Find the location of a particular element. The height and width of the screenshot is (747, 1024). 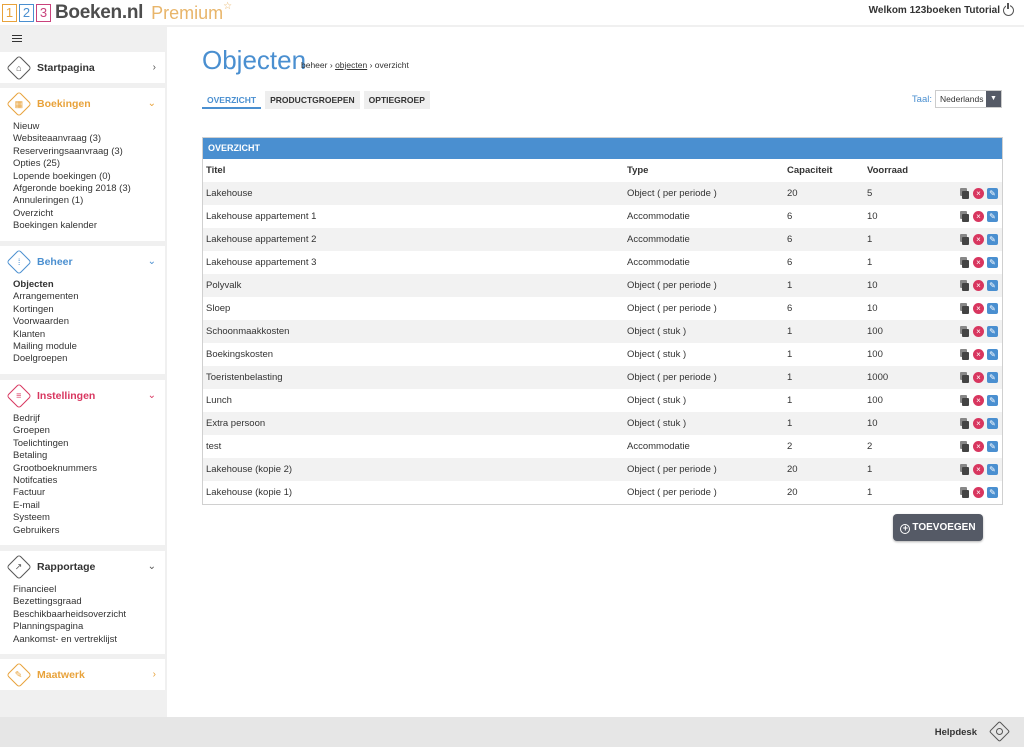

sidebar-item-groepen: Groepen is located at coordinates (89, 431).